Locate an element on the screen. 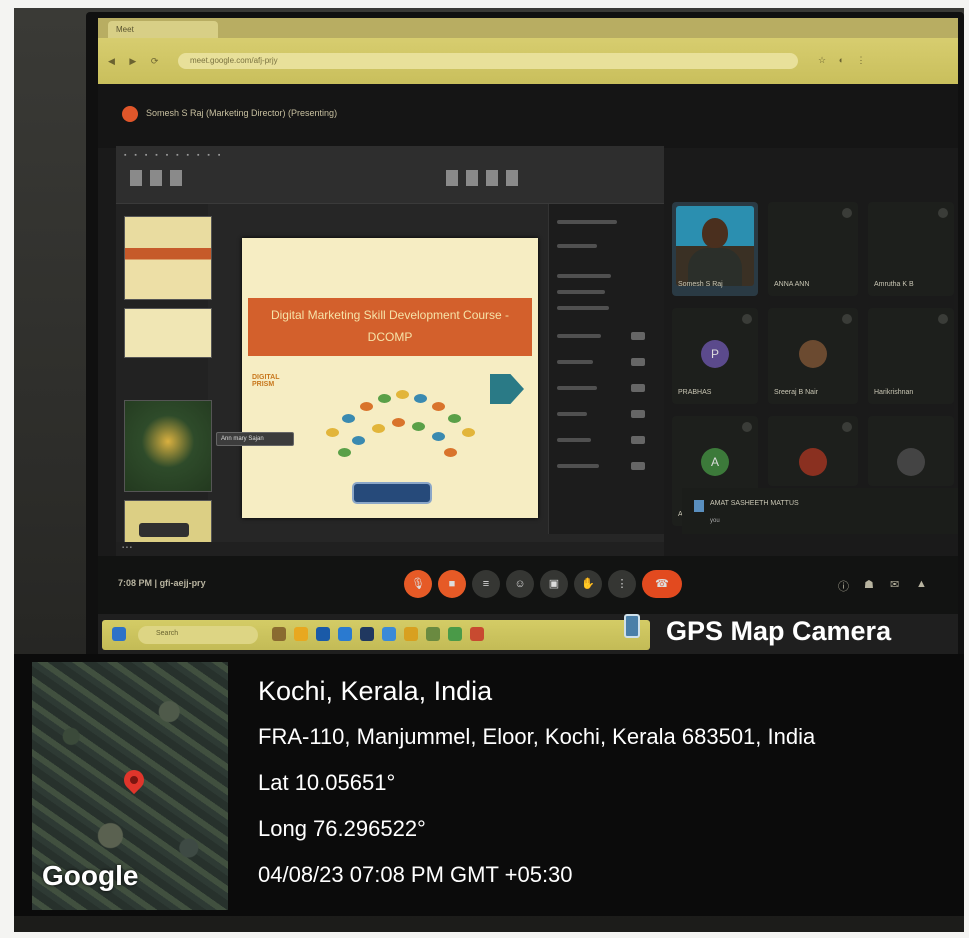 Image resolution: width=969 pixels, height=938 pixels. latitude: Lat 10.05651° is located at coordinates (327, 782).